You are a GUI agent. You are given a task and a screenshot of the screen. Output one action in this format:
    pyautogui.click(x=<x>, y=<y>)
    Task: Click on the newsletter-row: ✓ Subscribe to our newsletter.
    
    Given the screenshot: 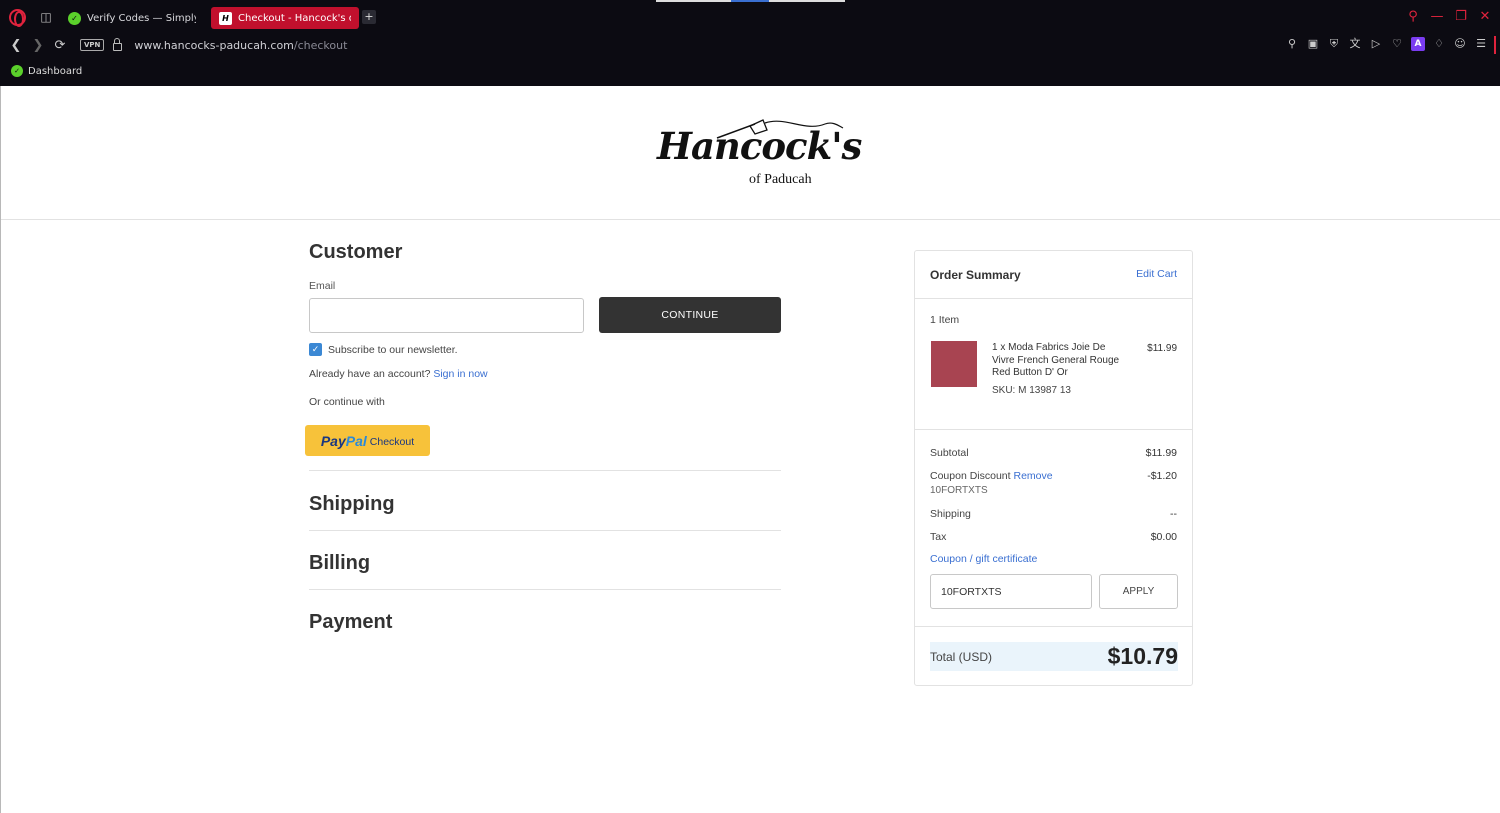 What is the action you would take?
    pyautogui.click(x=383, y=349)
    